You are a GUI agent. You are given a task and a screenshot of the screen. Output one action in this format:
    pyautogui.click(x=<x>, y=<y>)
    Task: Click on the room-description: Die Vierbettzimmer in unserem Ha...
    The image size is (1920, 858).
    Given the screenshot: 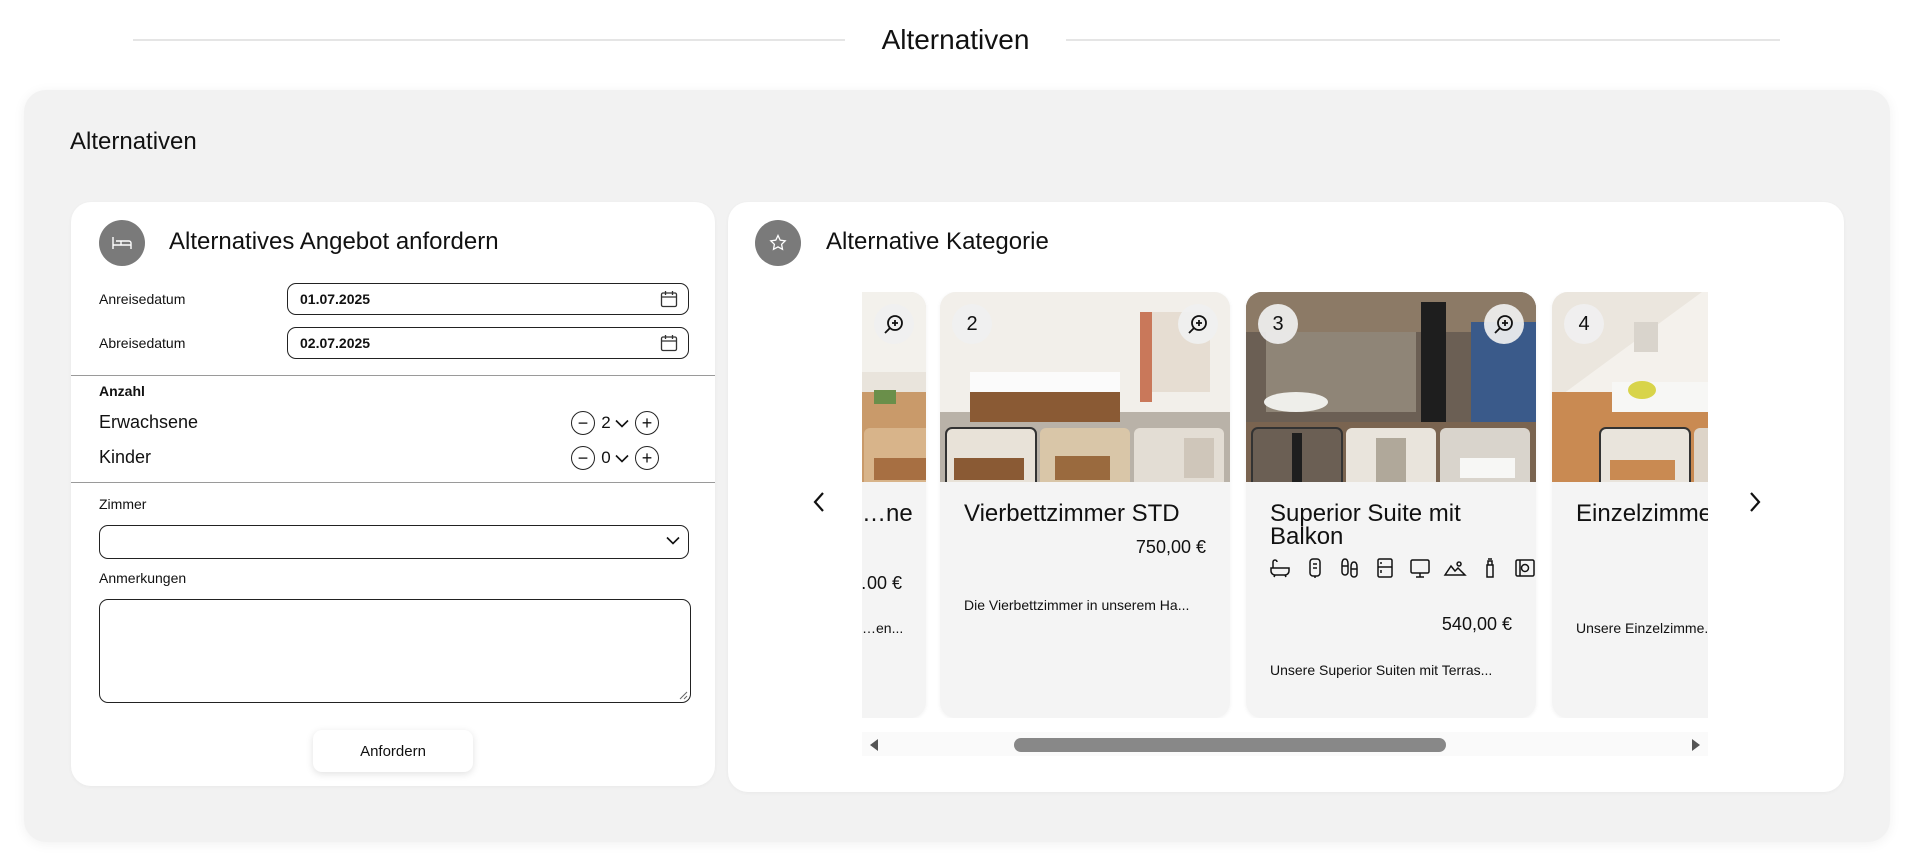 What is the action you would take?
    pyautogui.click(x=1077, y=605)
    